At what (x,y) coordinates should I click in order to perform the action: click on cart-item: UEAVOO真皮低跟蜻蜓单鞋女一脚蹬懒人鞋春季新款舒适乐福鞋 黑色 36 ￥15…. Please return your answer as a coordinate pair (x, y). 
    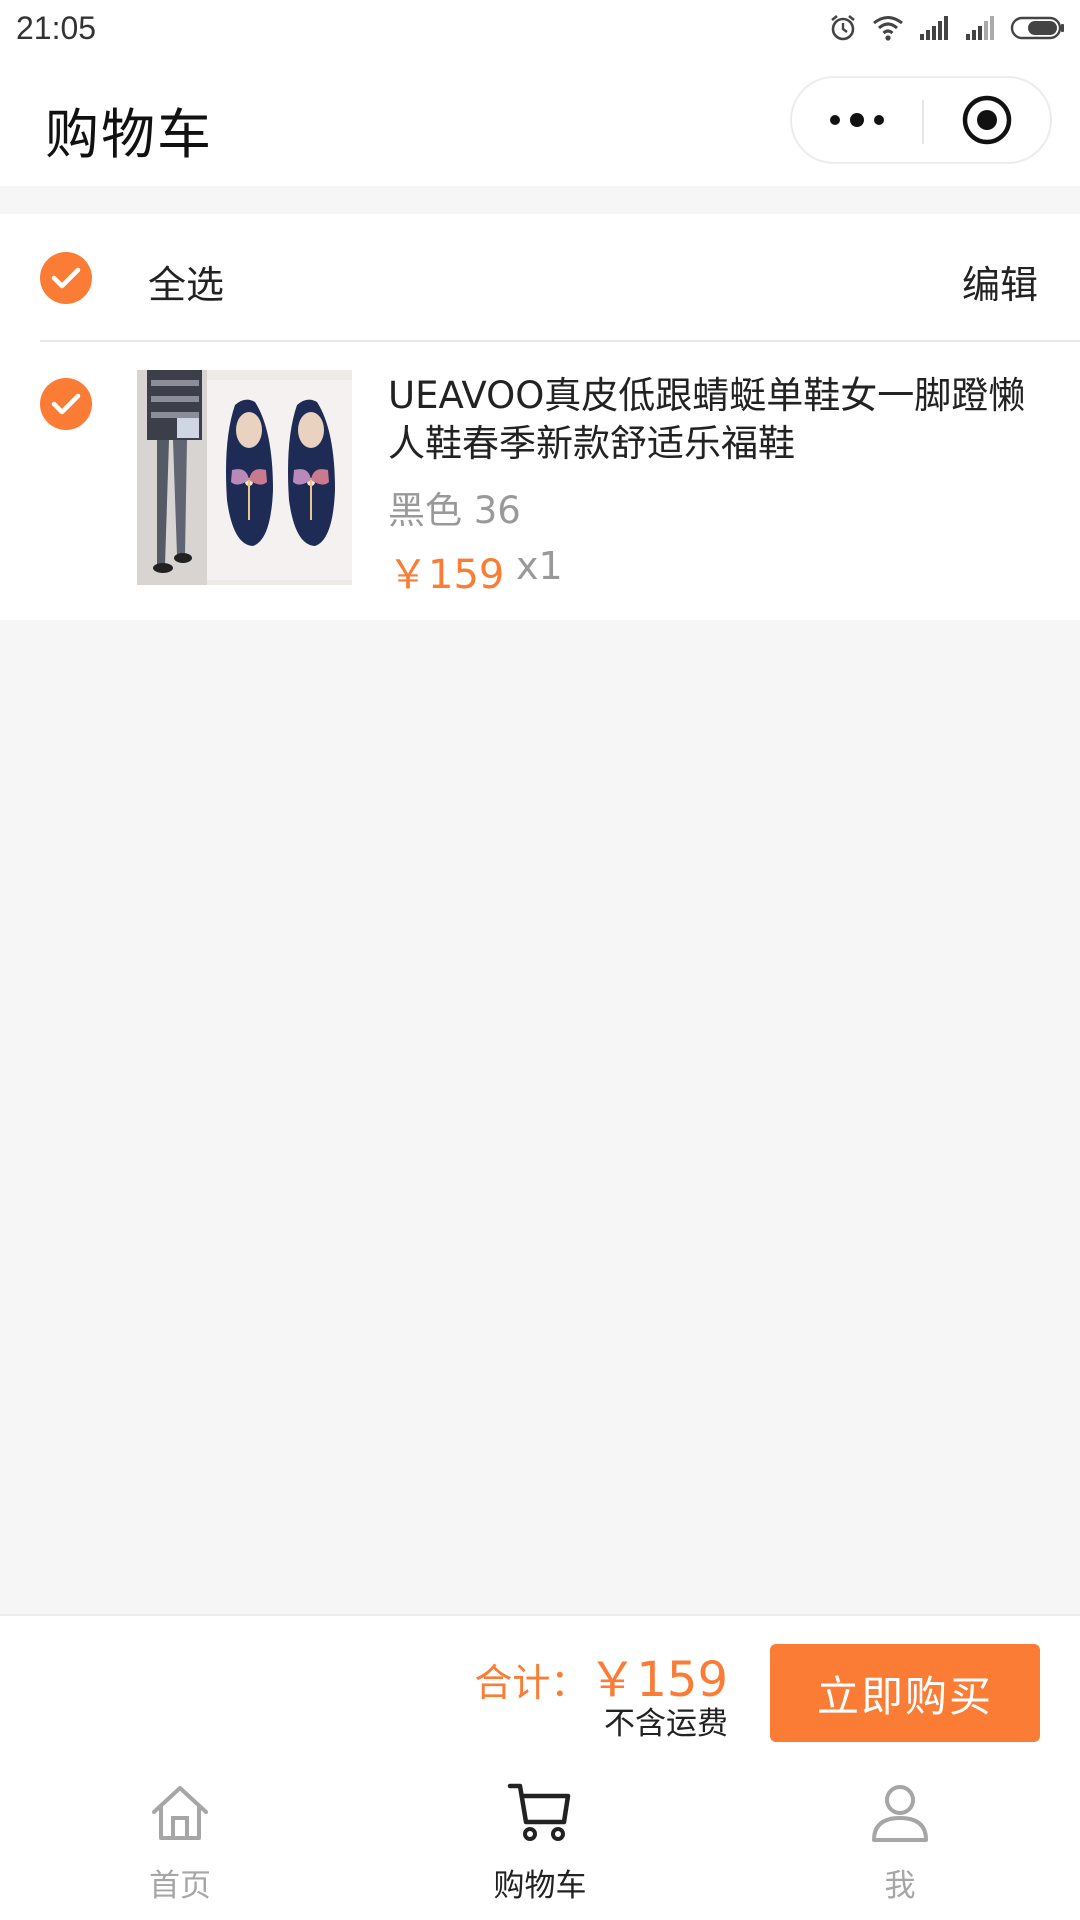
    Looking at the image, I should click on (540, 481).